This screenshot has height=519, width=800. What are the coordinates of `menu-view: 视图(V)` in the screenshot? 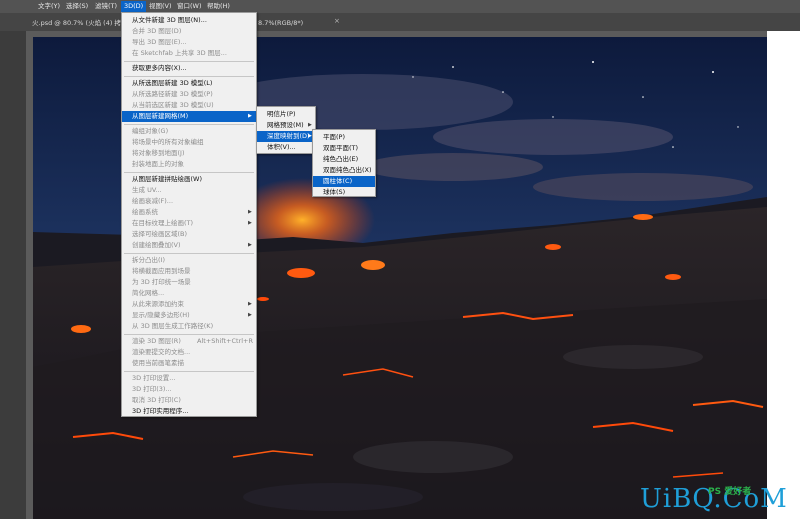 It's located at (160, 6).